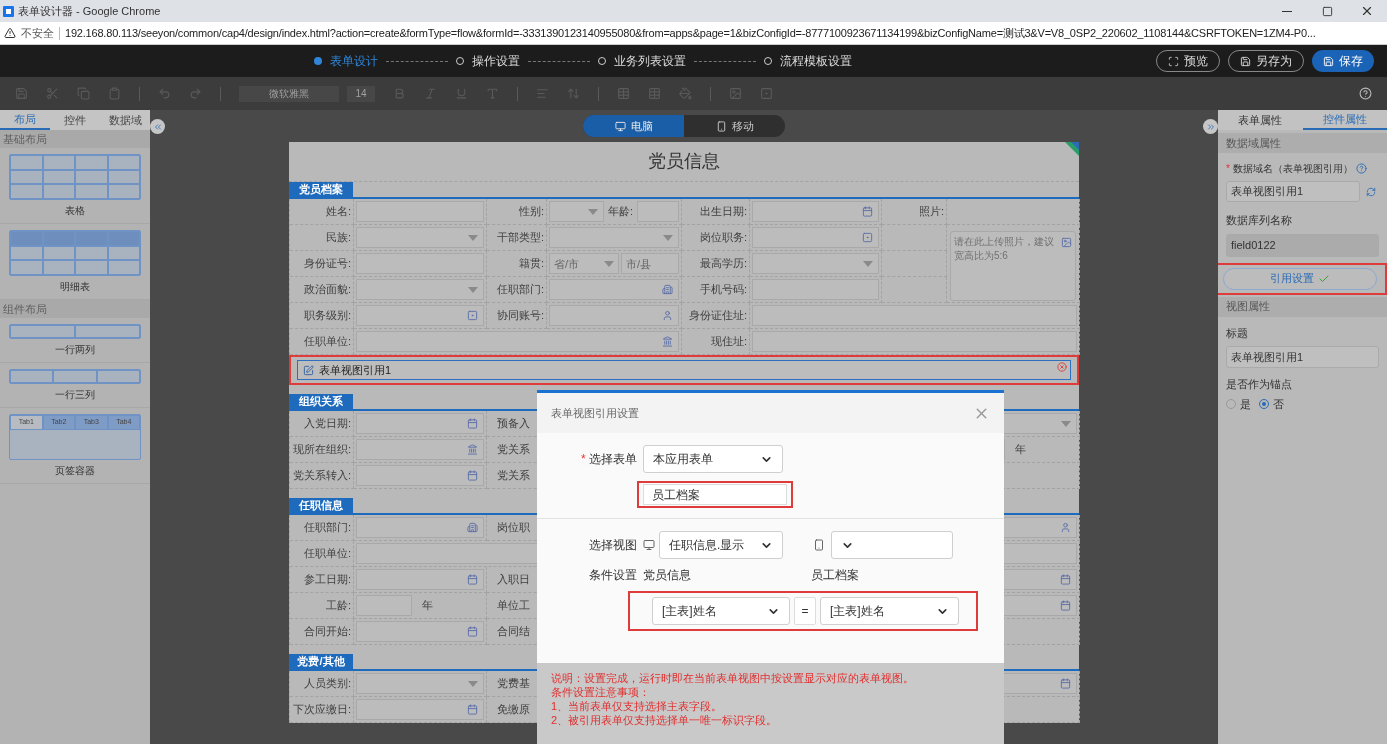 Image resolution: width=1387 pixels, height=744 pixels. What do you see at coordinates (1238, 403) in the screenshot?
I see `radio-option: 是` at bounding box center [1238, 403].